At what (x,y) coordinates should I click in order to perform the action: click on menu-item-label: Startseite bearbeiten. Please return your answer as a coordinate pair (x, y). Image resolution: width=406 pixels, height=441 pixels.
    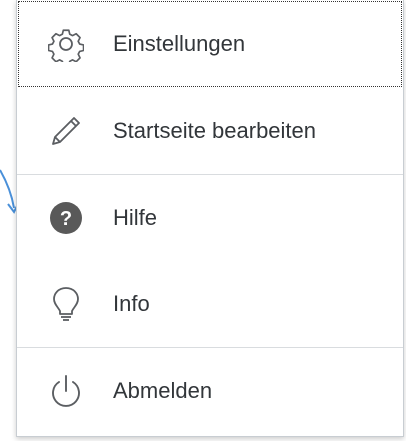
    Looking at the image, I should click on (215, 130).